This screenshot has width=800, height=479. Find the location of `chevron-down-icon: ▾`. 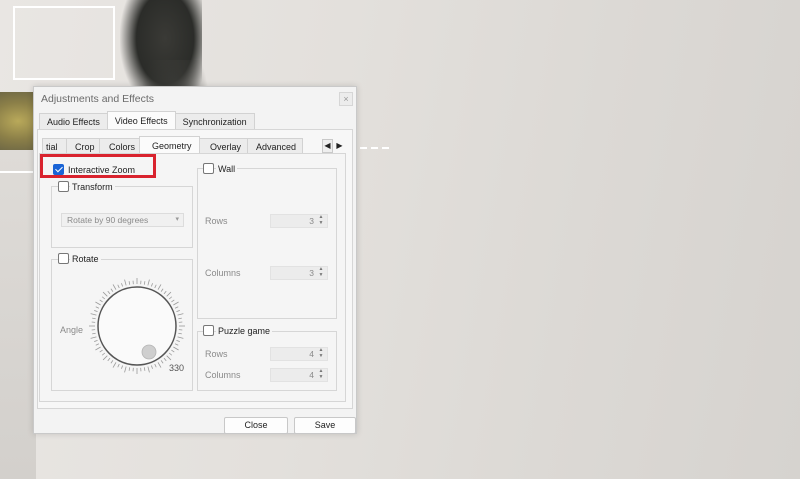

chevron-down-icon: ▾ is located at coordinates (177, 219).